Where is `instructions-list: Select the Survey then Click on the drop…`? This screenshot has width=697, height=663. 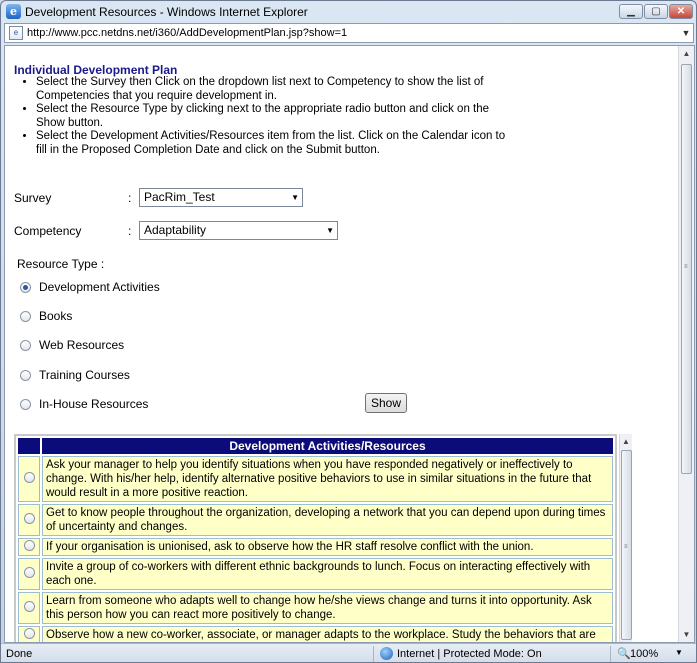
instructions-list: Select the Survey then Click on the drop… is located at coordinates (276, 116).